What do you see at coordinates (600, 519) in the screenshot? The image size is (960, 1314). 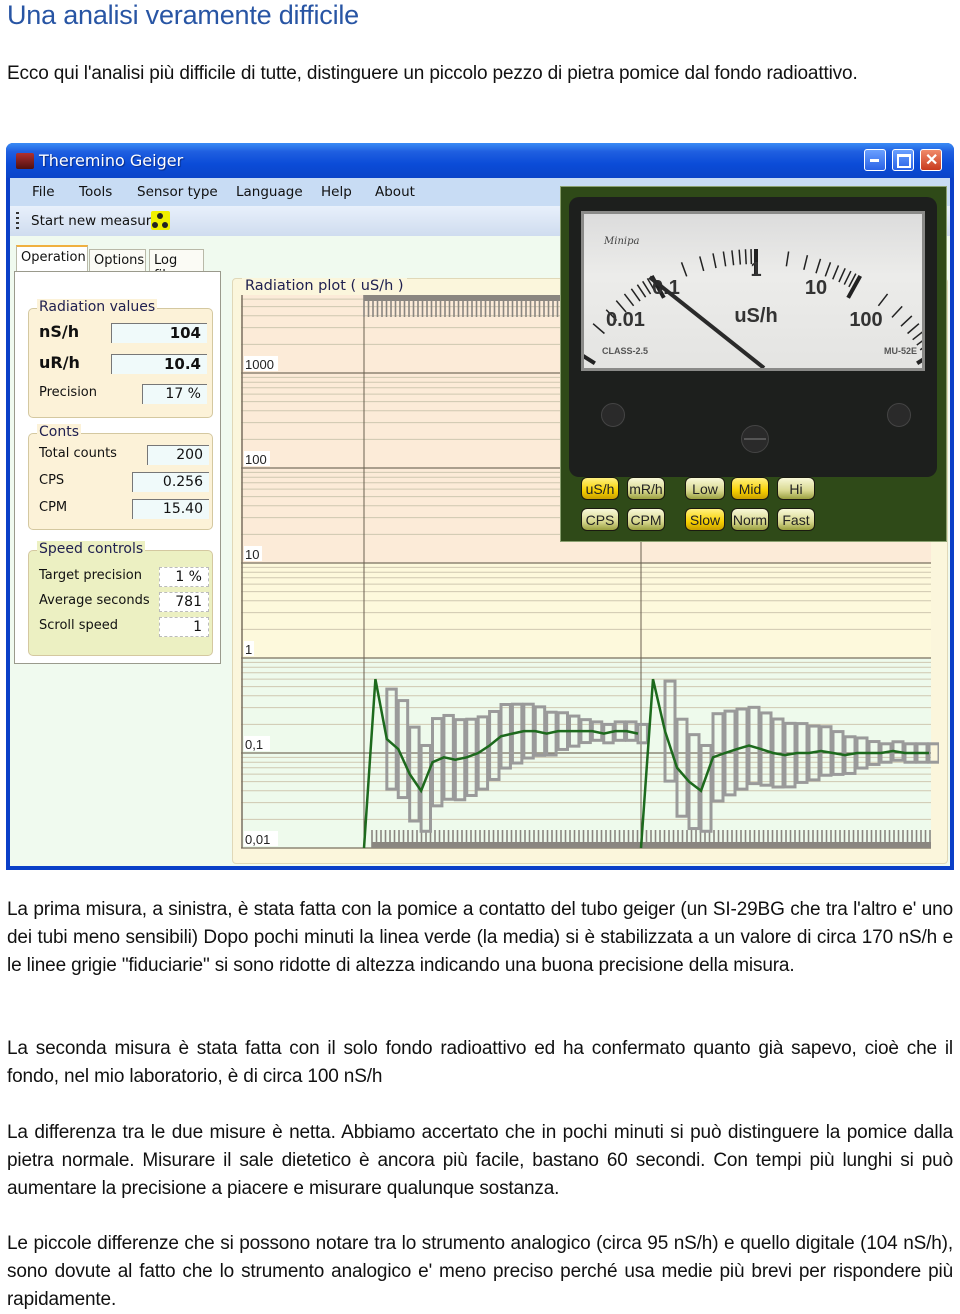 I see `meter-button-cps: CPS` at bounding box center [600, 519].